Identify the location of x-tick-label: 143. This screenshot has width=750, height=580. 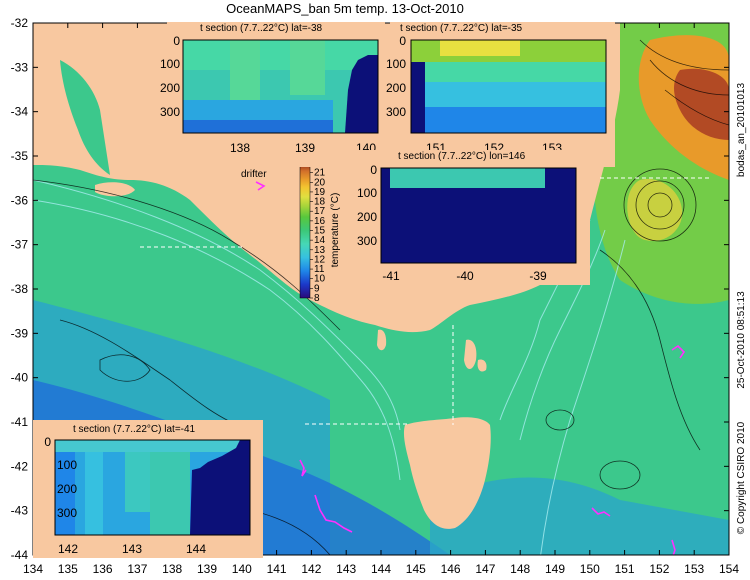
(346, 569).